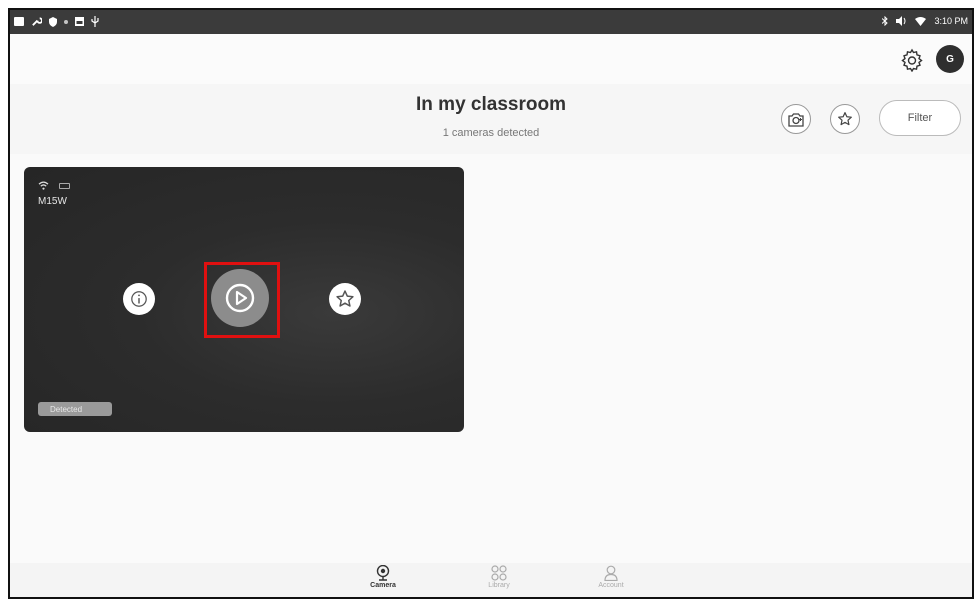  I want to click on nav-tab-label: Camera, so click(383, 585).